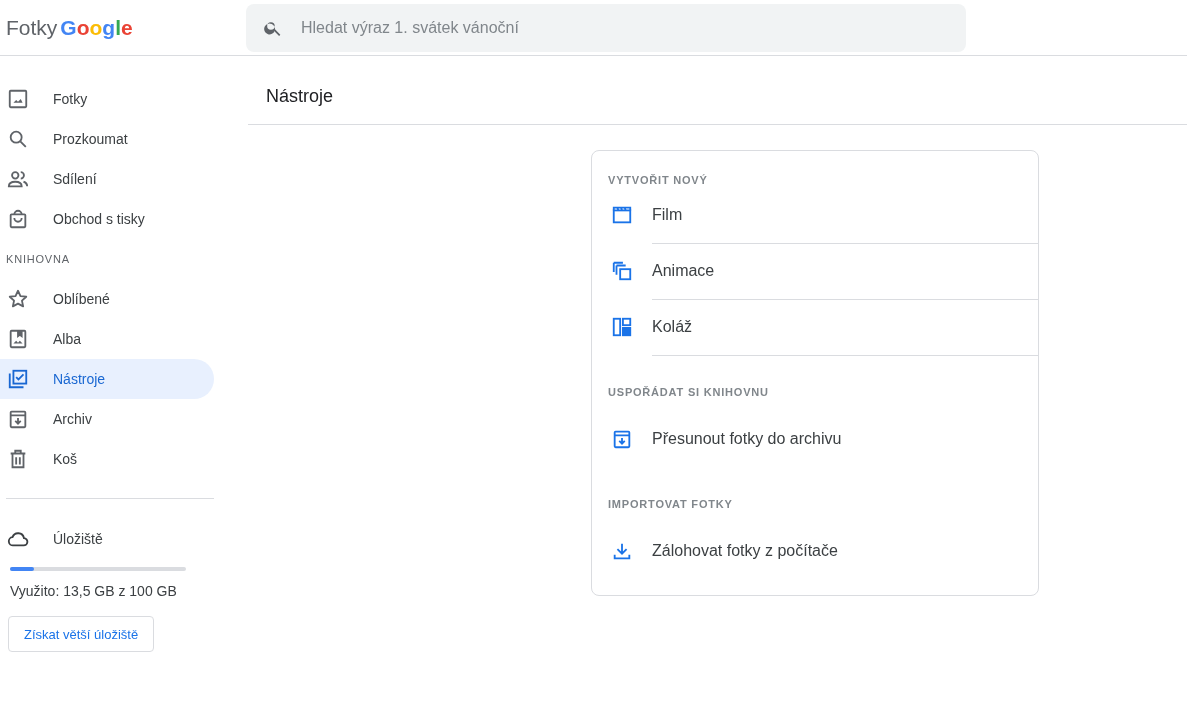  I want to click on clapperboard-icon, so click(622, 215).